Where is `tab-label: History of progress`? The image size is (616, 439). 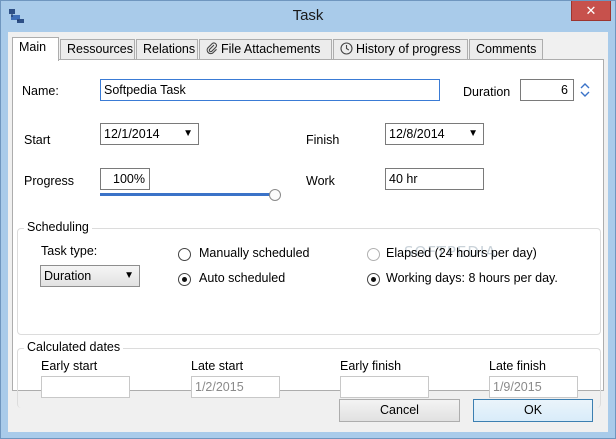 tab-label: History of progress is located at coordinates (408, 49).